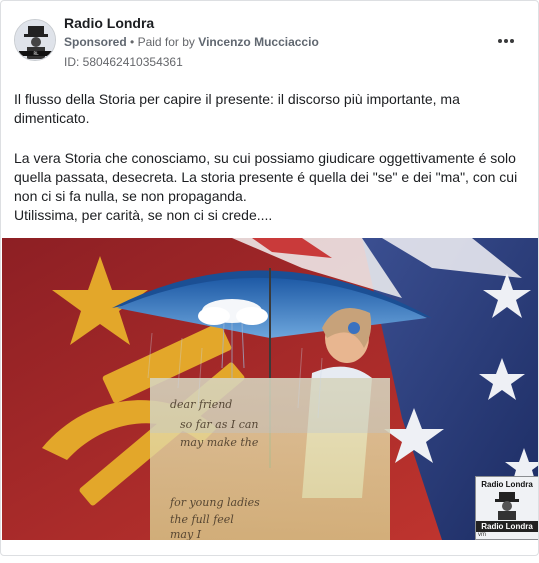  Describe the element at coordinates (482, 535) in the screenshot. I see `watermark-foot: vm` at that location.